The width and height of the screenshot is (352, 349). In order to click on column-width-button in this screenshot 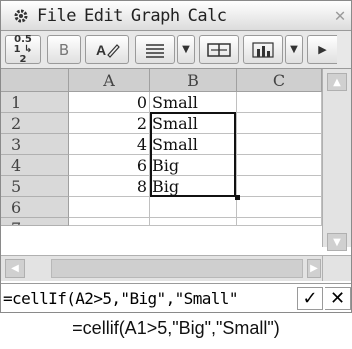, I will do `click(219, 49)`.